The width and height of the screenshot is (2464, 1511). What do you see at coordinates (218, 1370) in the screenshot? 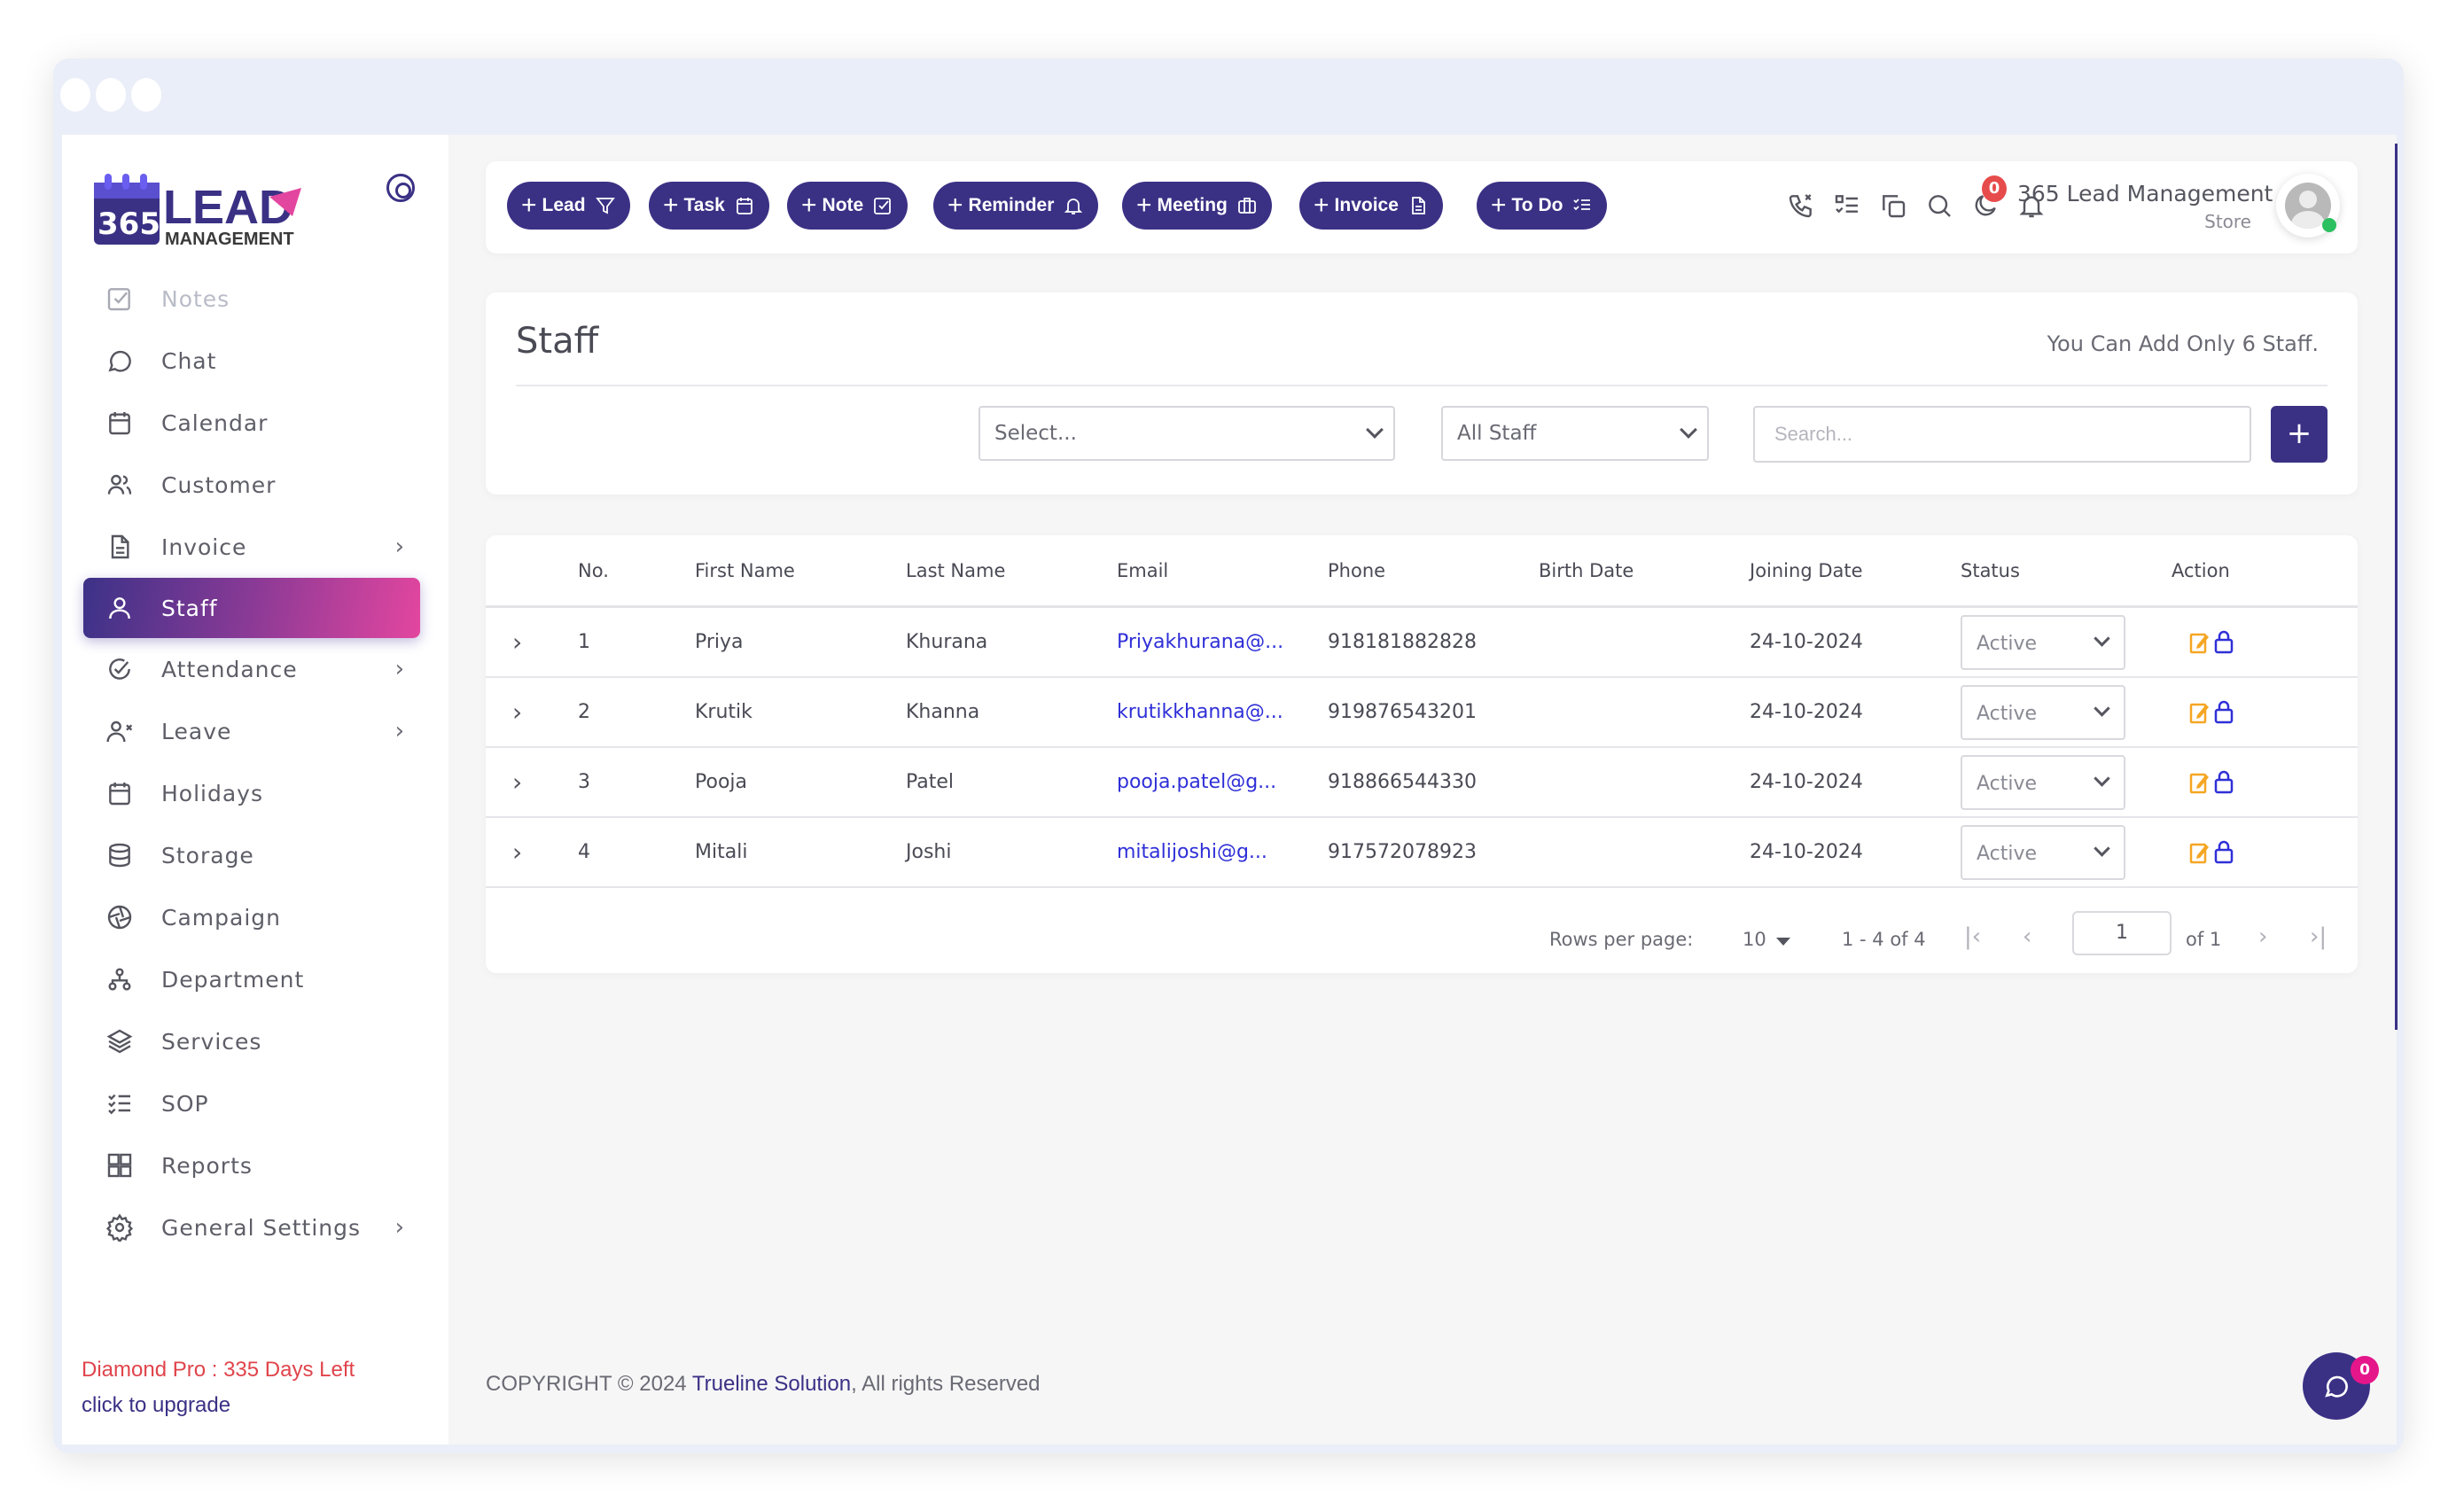
I see `plan-status: Diamond Pro : 335 Days Left` at bounding box center [218, 1370].